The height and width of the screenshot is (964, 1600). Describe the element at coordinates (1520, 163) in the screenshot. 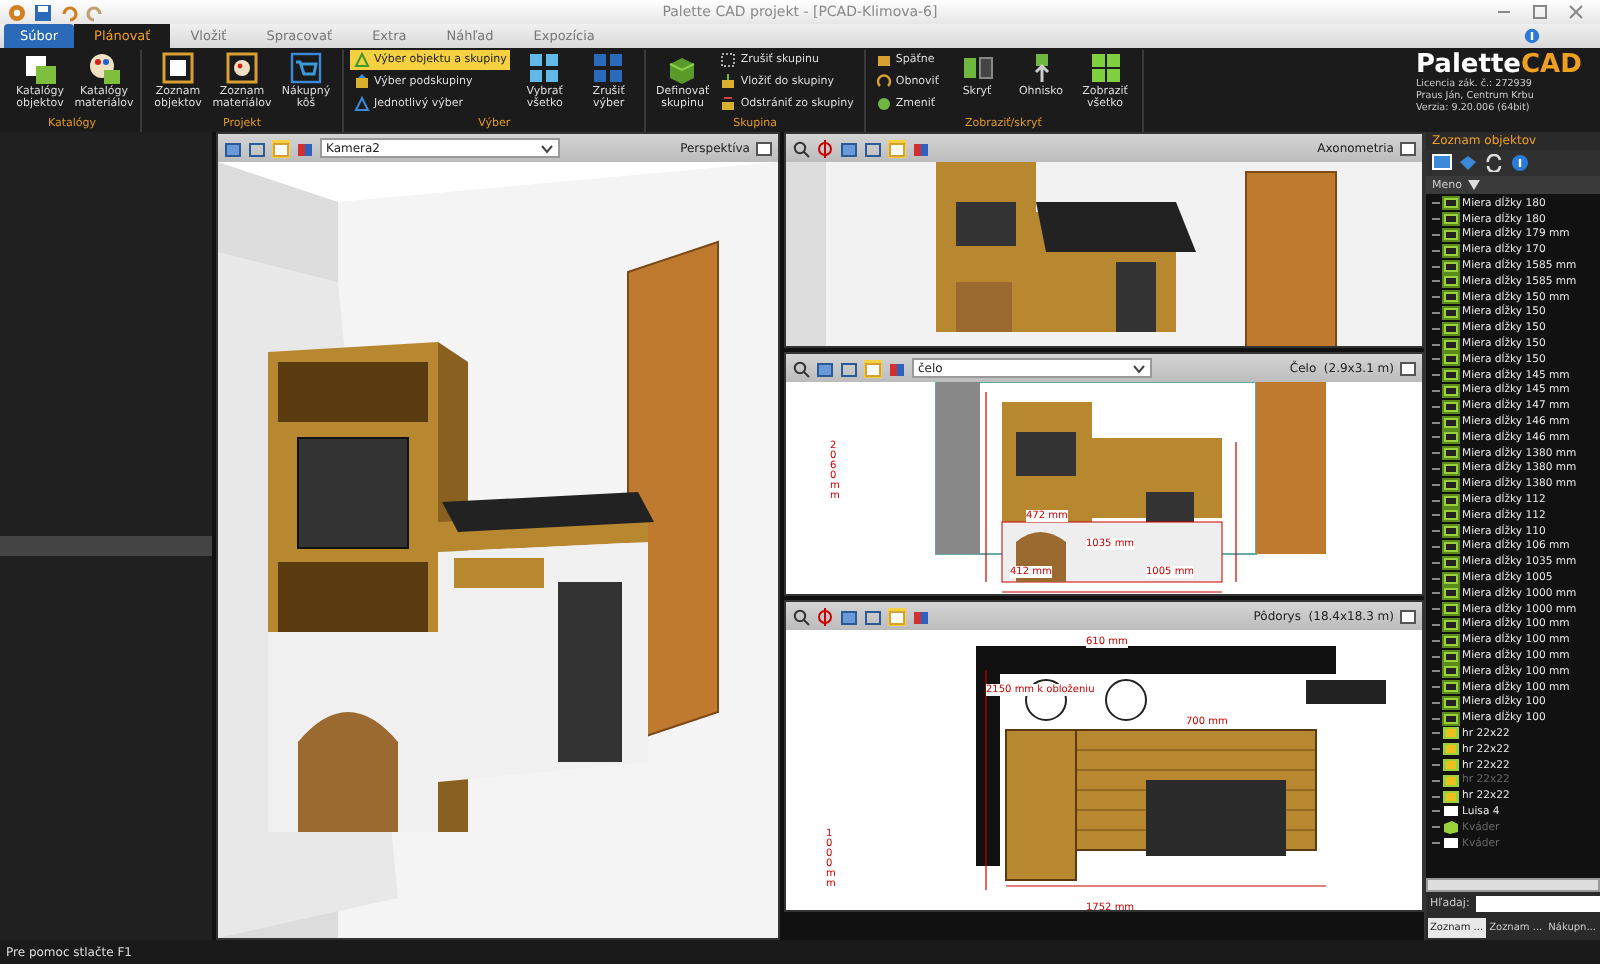

I see `help-icon` at that location.